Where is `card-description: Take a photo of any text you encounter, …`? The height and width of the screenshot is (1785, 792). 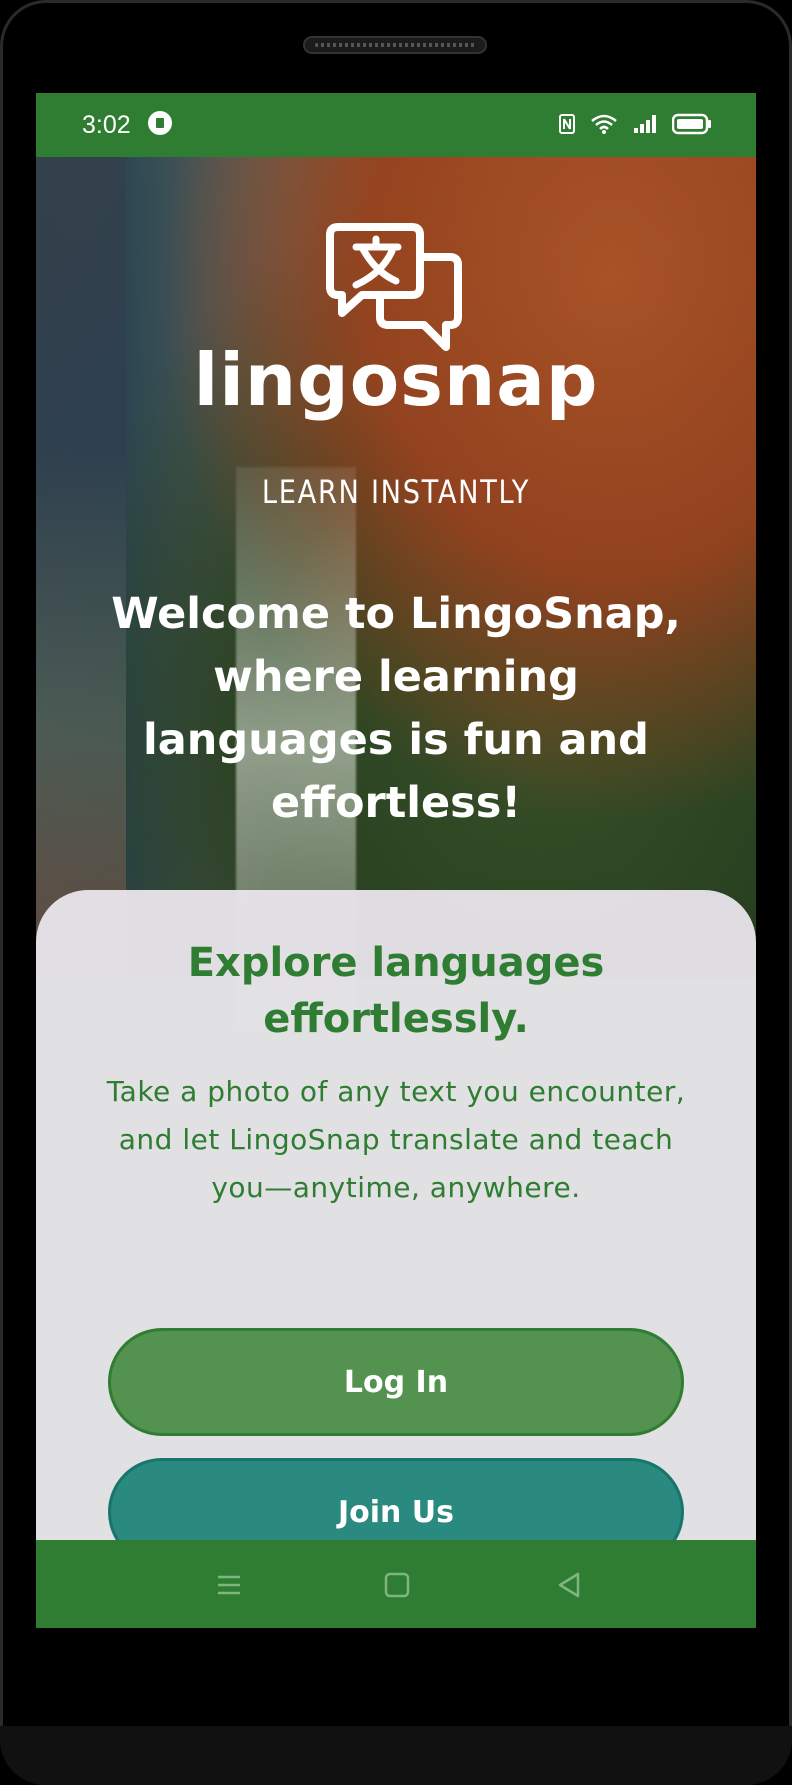
card-description: Take a photo of any text you encounter, … is located at coordinates (396, 1139).